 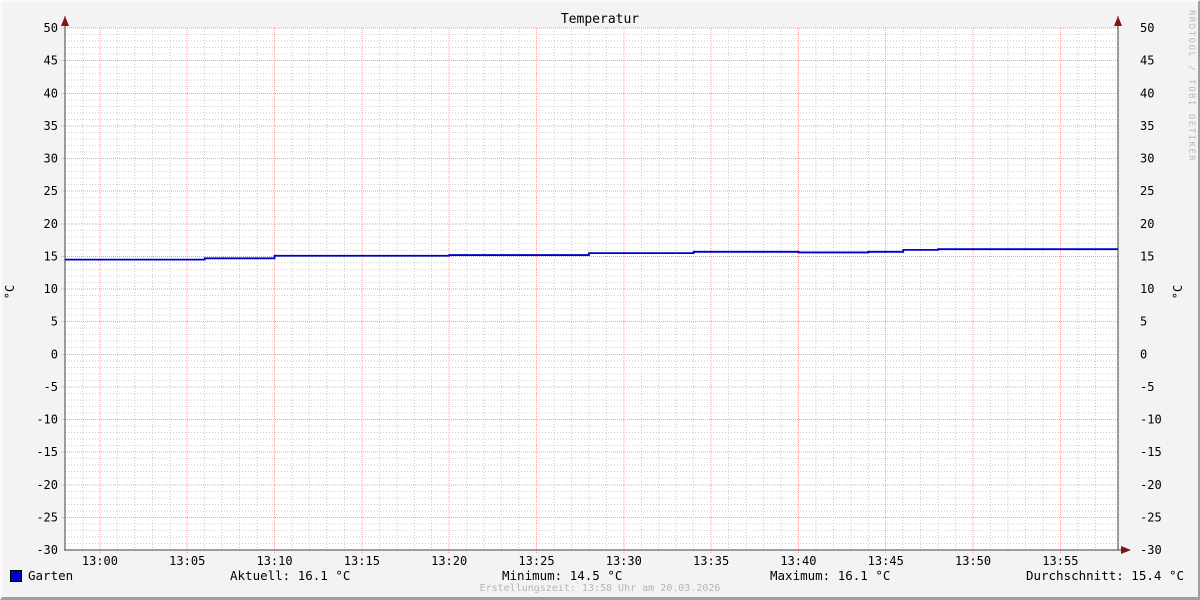 I want to click on svg-text: 13:15, so click(x=362, y=561).